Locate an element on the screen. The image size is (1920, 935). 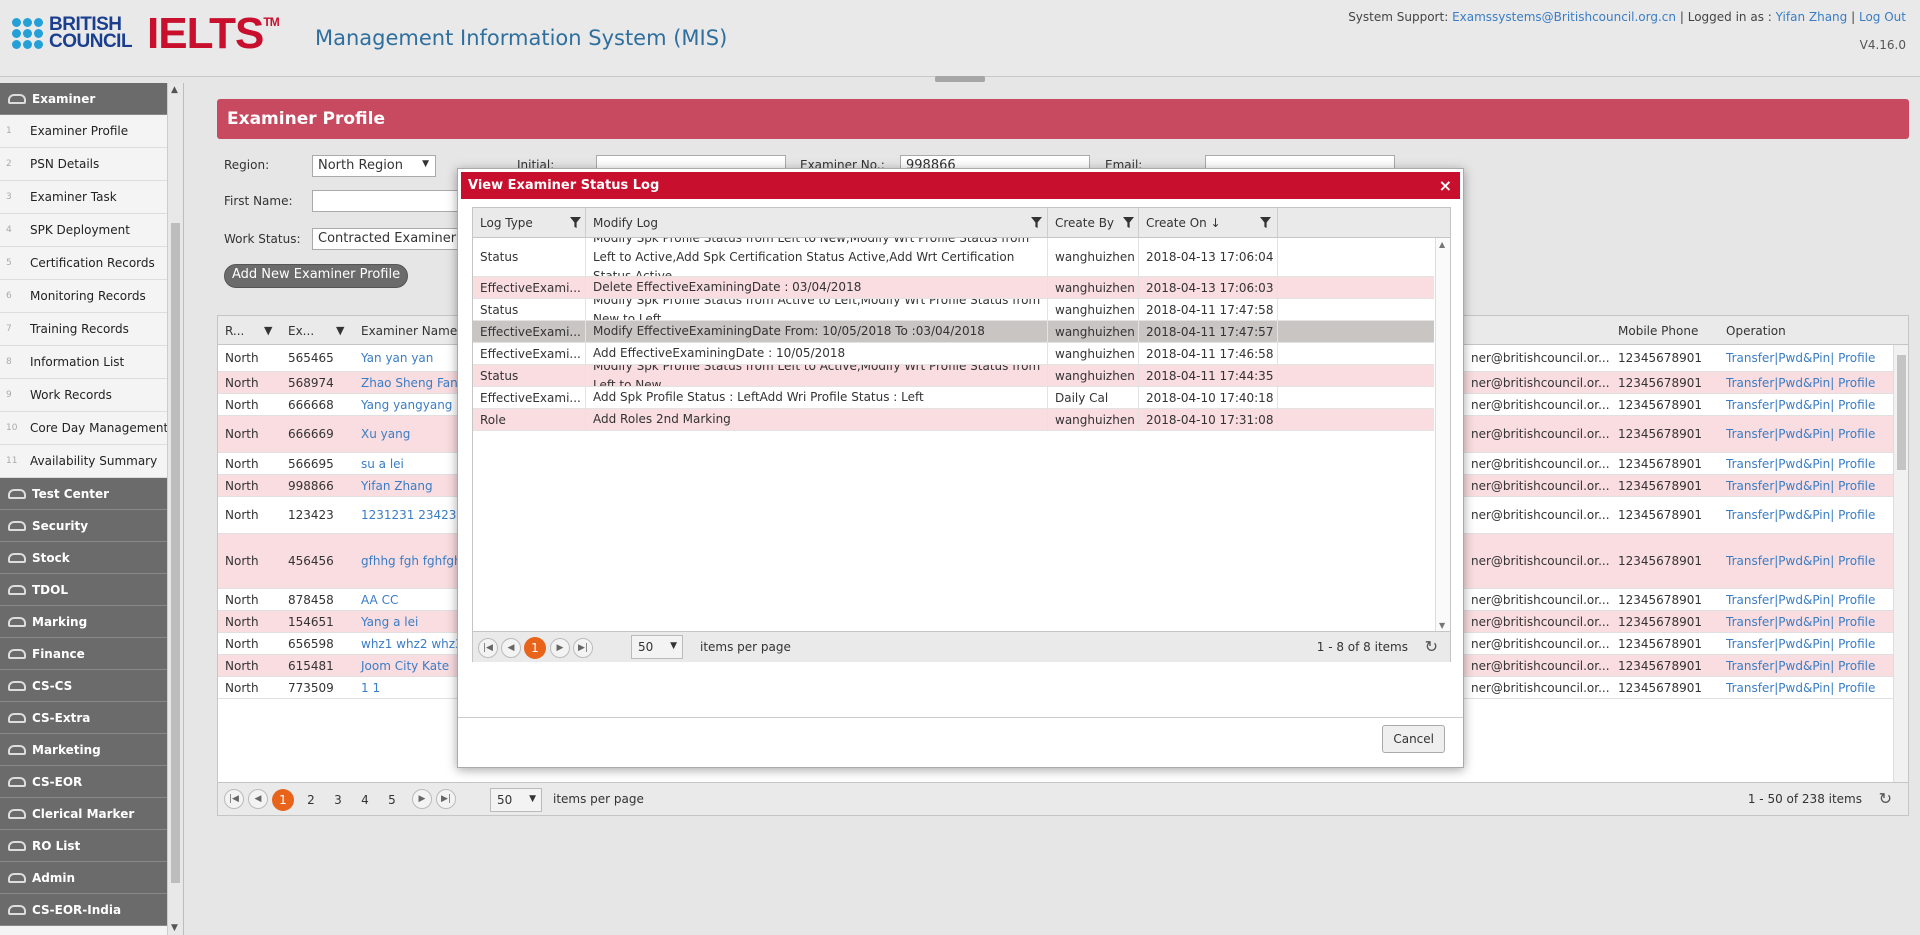
sidebar-group: Finance is located at coordinates (91, 654).